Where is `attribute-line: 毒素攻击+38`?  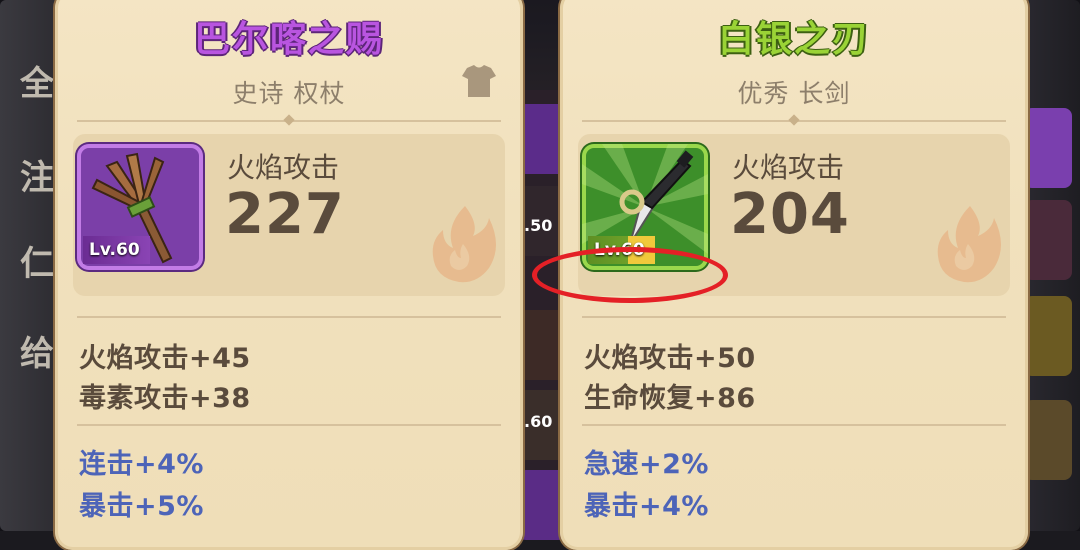 attribute-line: 毒素攻击+38 is located at coordinates (165, 398).